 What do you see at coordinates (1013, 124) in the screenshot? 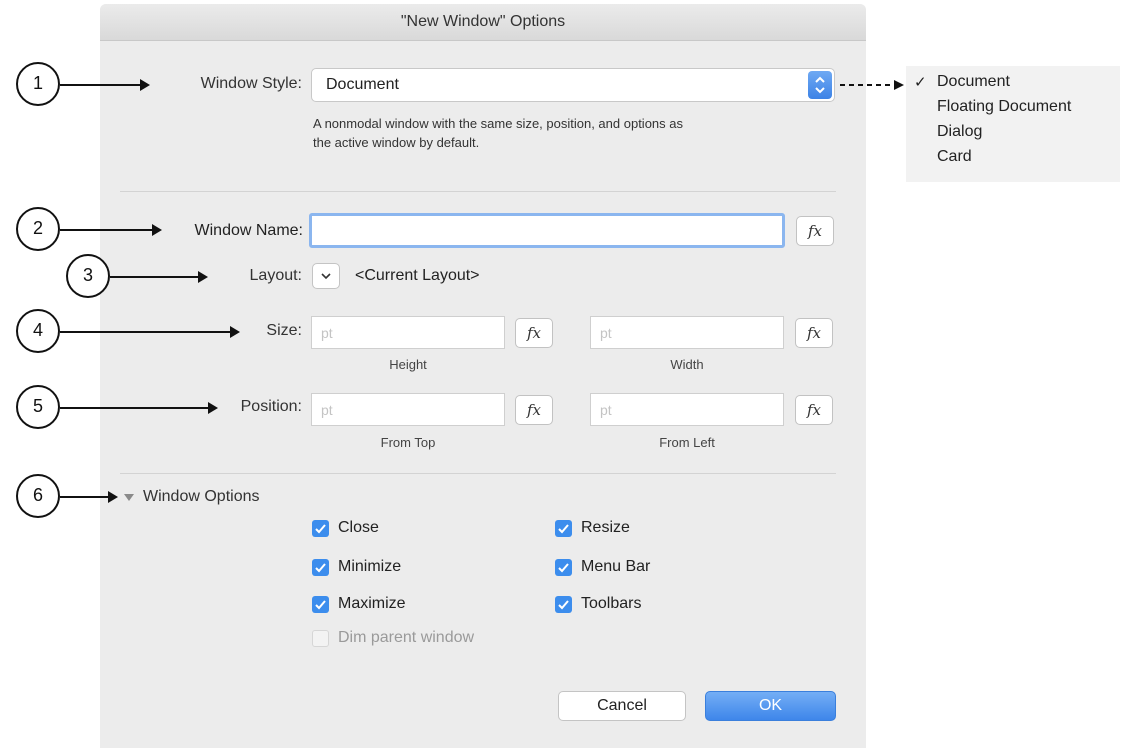
I see `window-style-menu: ✓ Document Floating Document Dialog Card` at bounding box center [1013, 124].